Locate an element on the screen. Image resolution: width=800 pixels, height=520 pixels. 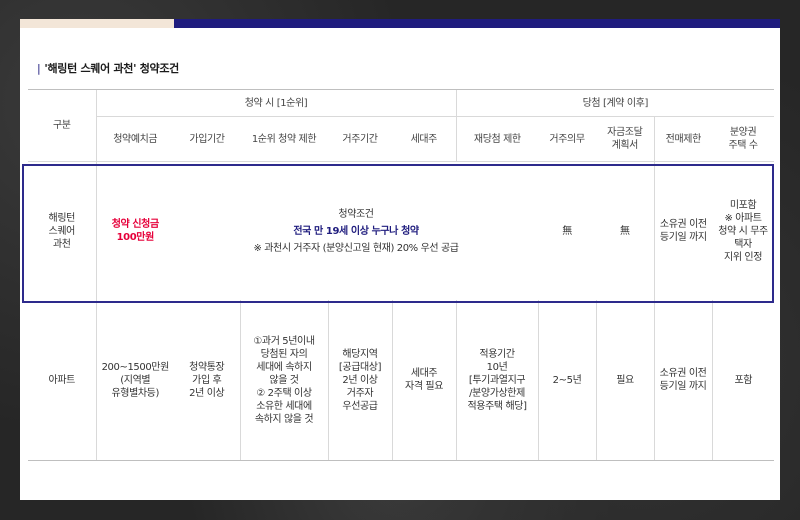
header-funding-plan: 자금조달 계획서 is located at coordinates (625, 139).